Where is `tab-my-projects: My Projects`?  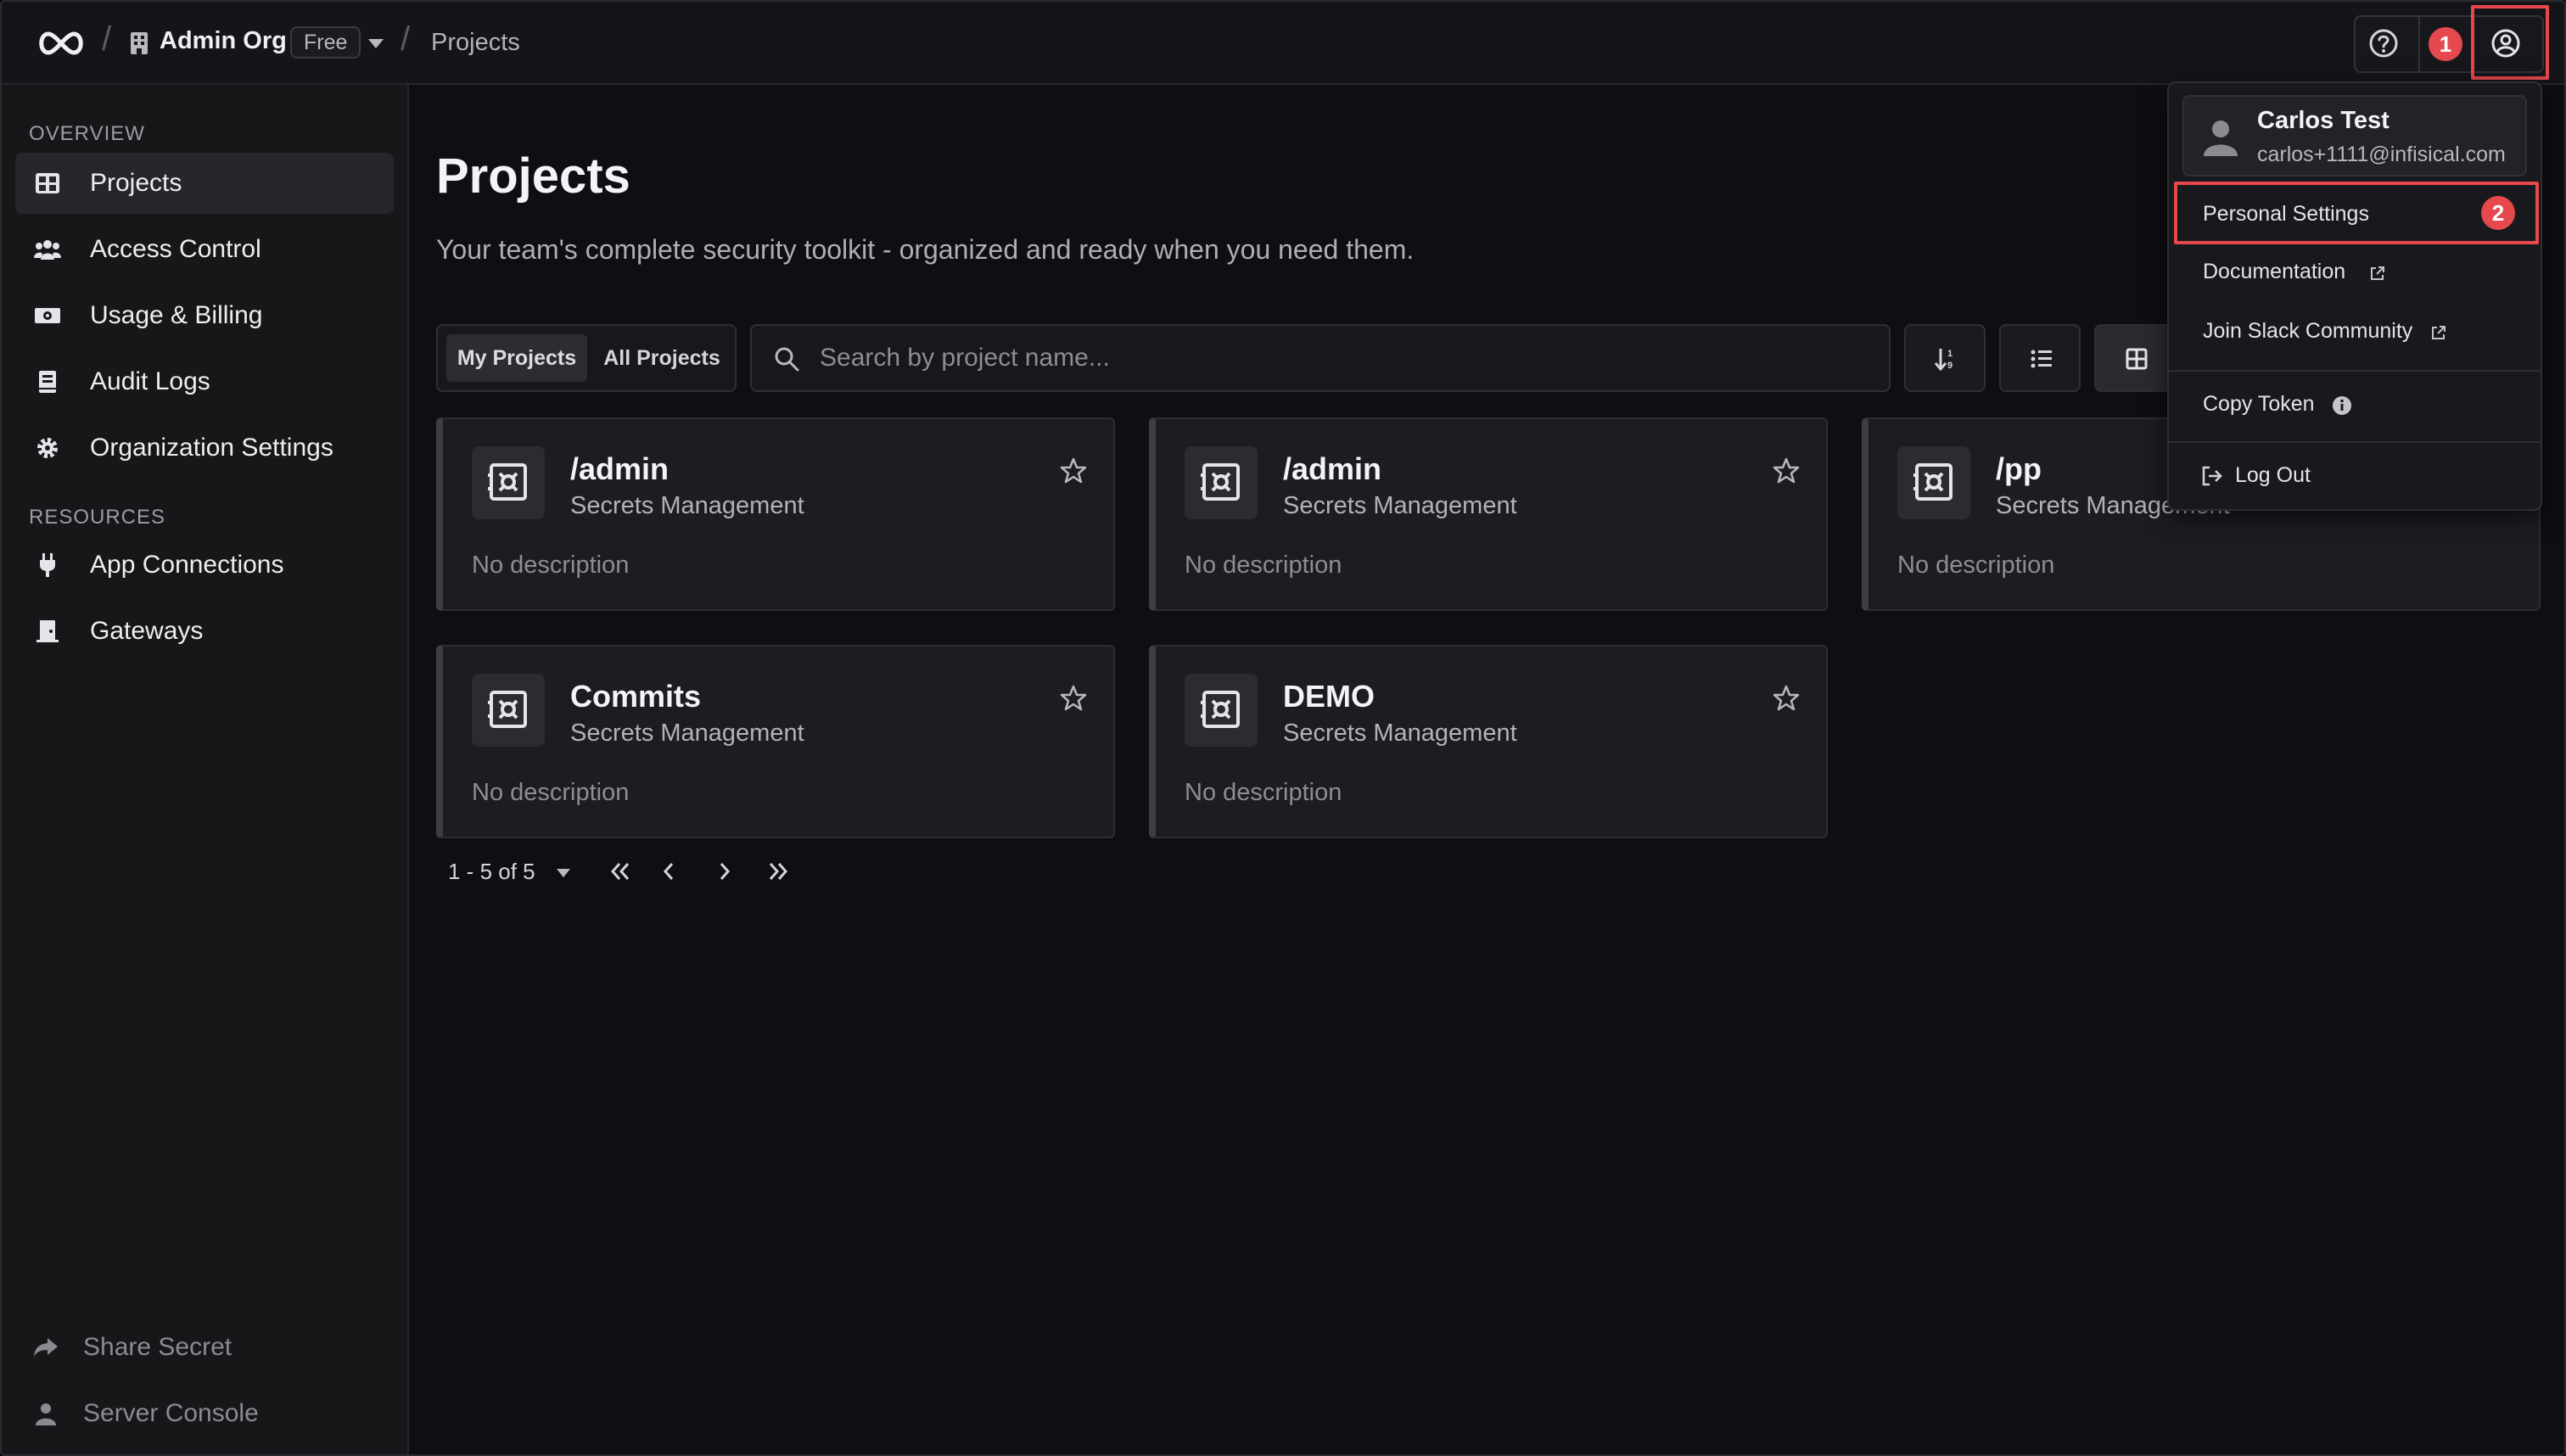
tab-my-projects: My Projects is located at coordinates (516, 358).